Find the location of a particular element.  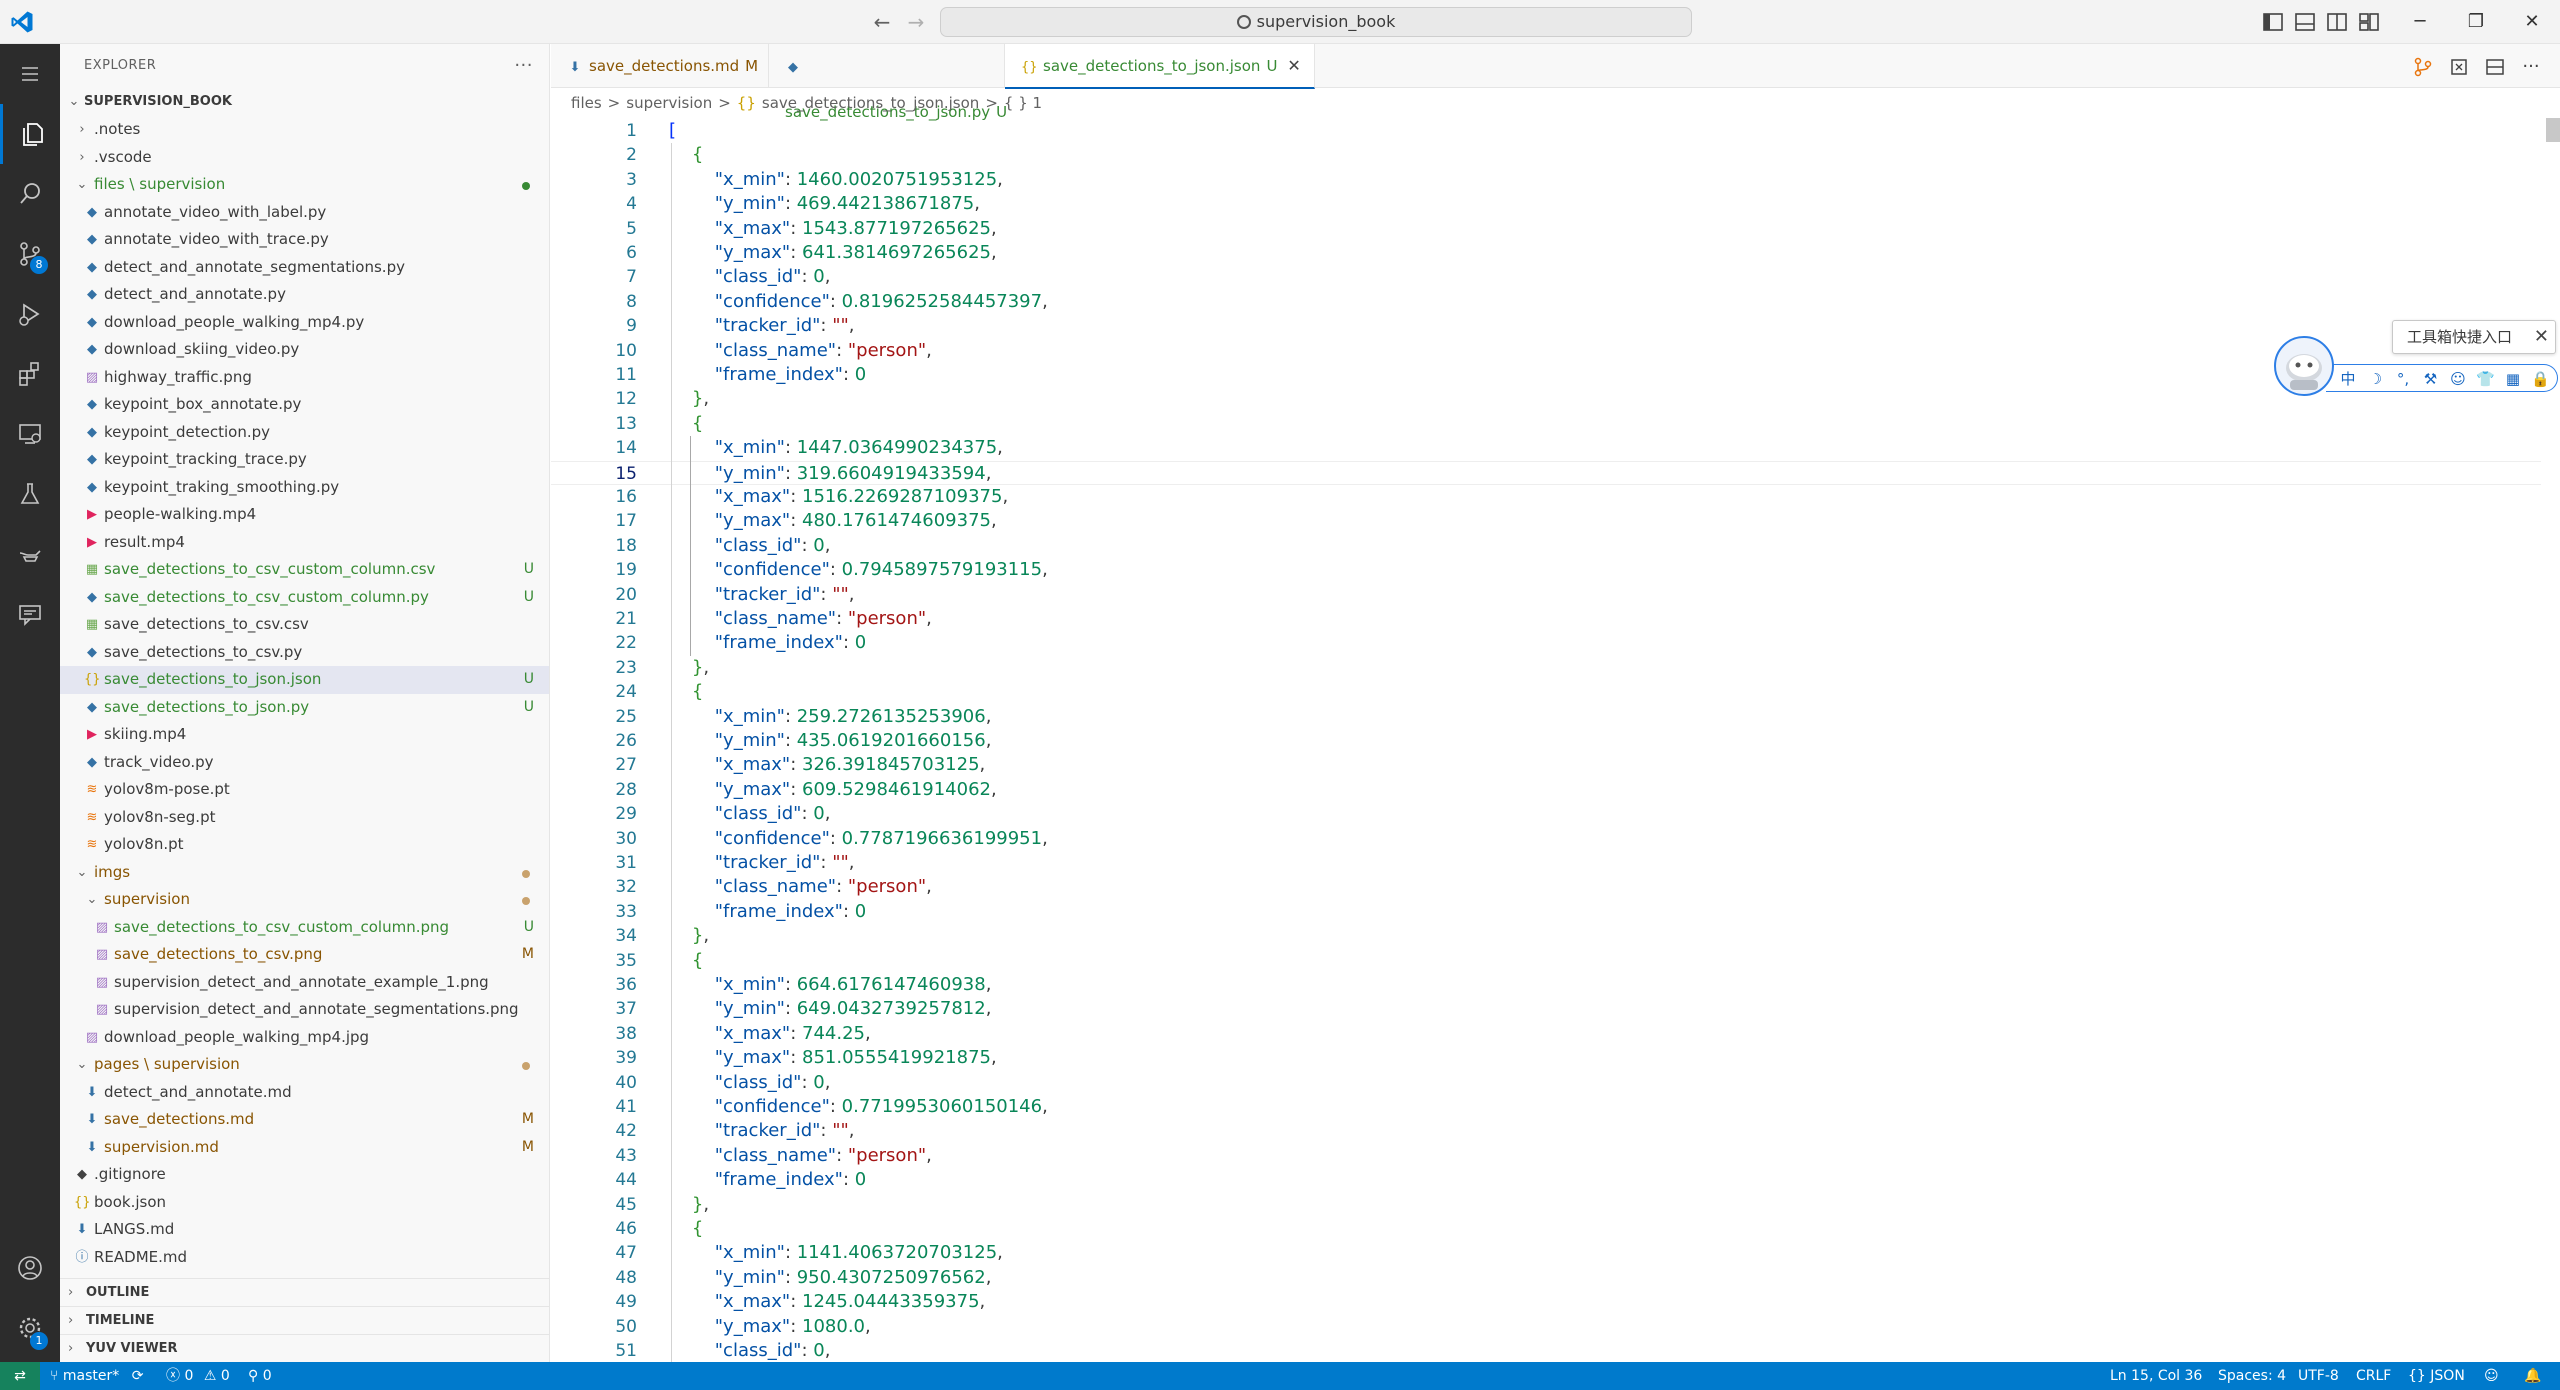

code-line: 21 "class_name": "person", is located at coordinates (1546, 619).